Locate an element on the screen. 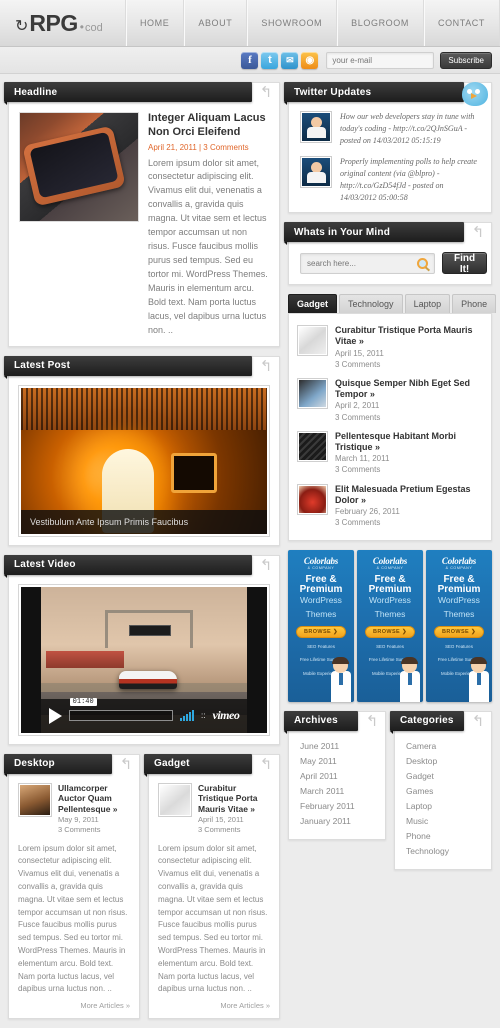  list-item: January 2011 is located at coordinates (337, 821).